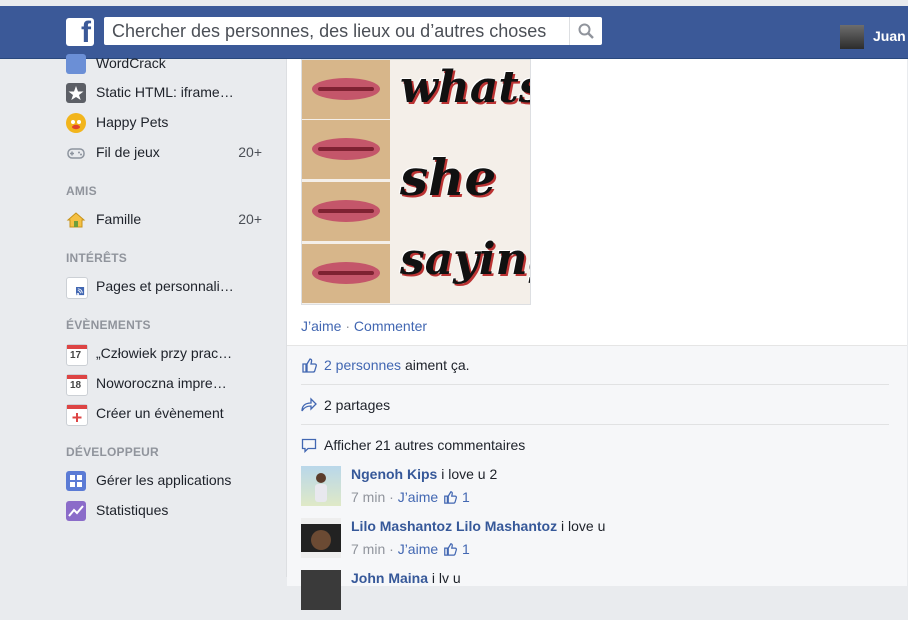 The height and width of the screenshot is (620, 908). What do you see at coordinates (309, 404) in the screenshot?
I see `share-arrow-icon` at bounding box center [309, 404].